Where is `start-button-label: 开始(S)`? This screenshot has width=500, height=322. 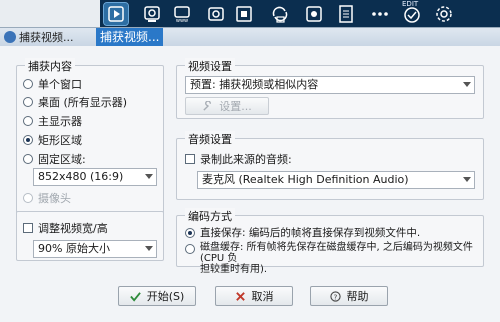
start-button-label: 开始(S) is located at coordinates (165, 296).